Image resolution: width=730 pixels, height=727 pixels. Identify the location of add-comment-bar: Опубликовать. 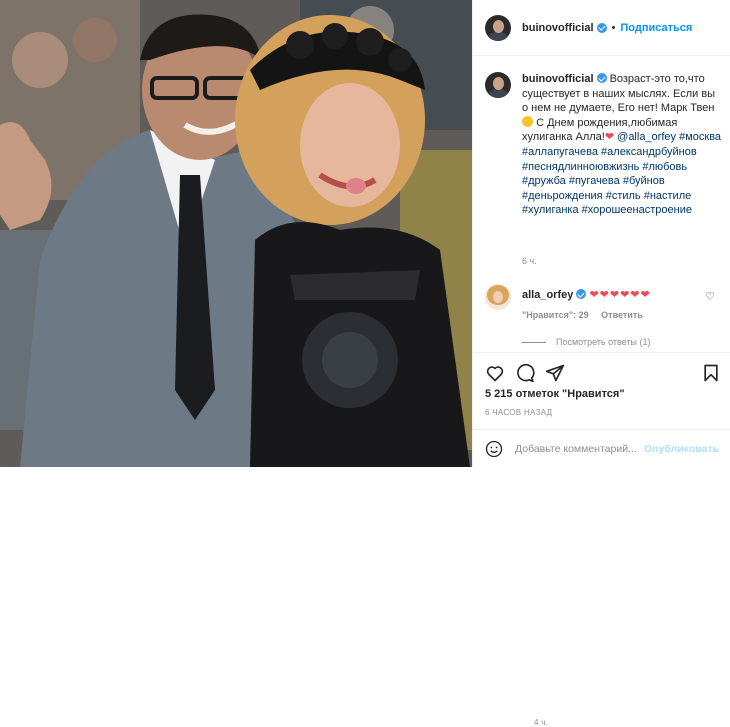
(601, 448).